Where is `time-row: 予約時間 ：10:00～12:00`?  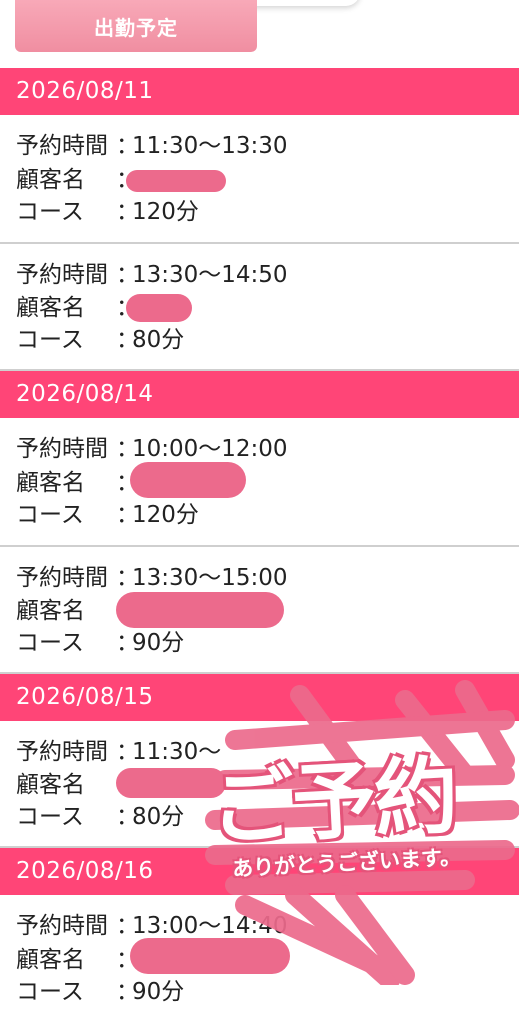
time-row: 予約時間 ：10:00～12:00 is located at coordinates (152, 449).